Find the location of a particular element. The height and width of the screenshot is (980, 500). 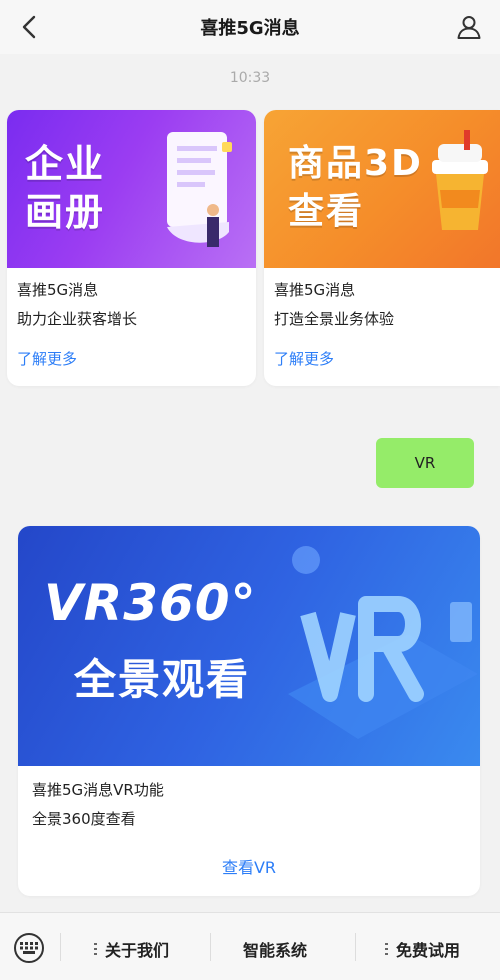

banner-headline: VR360° is located at coordinates (150, 603).